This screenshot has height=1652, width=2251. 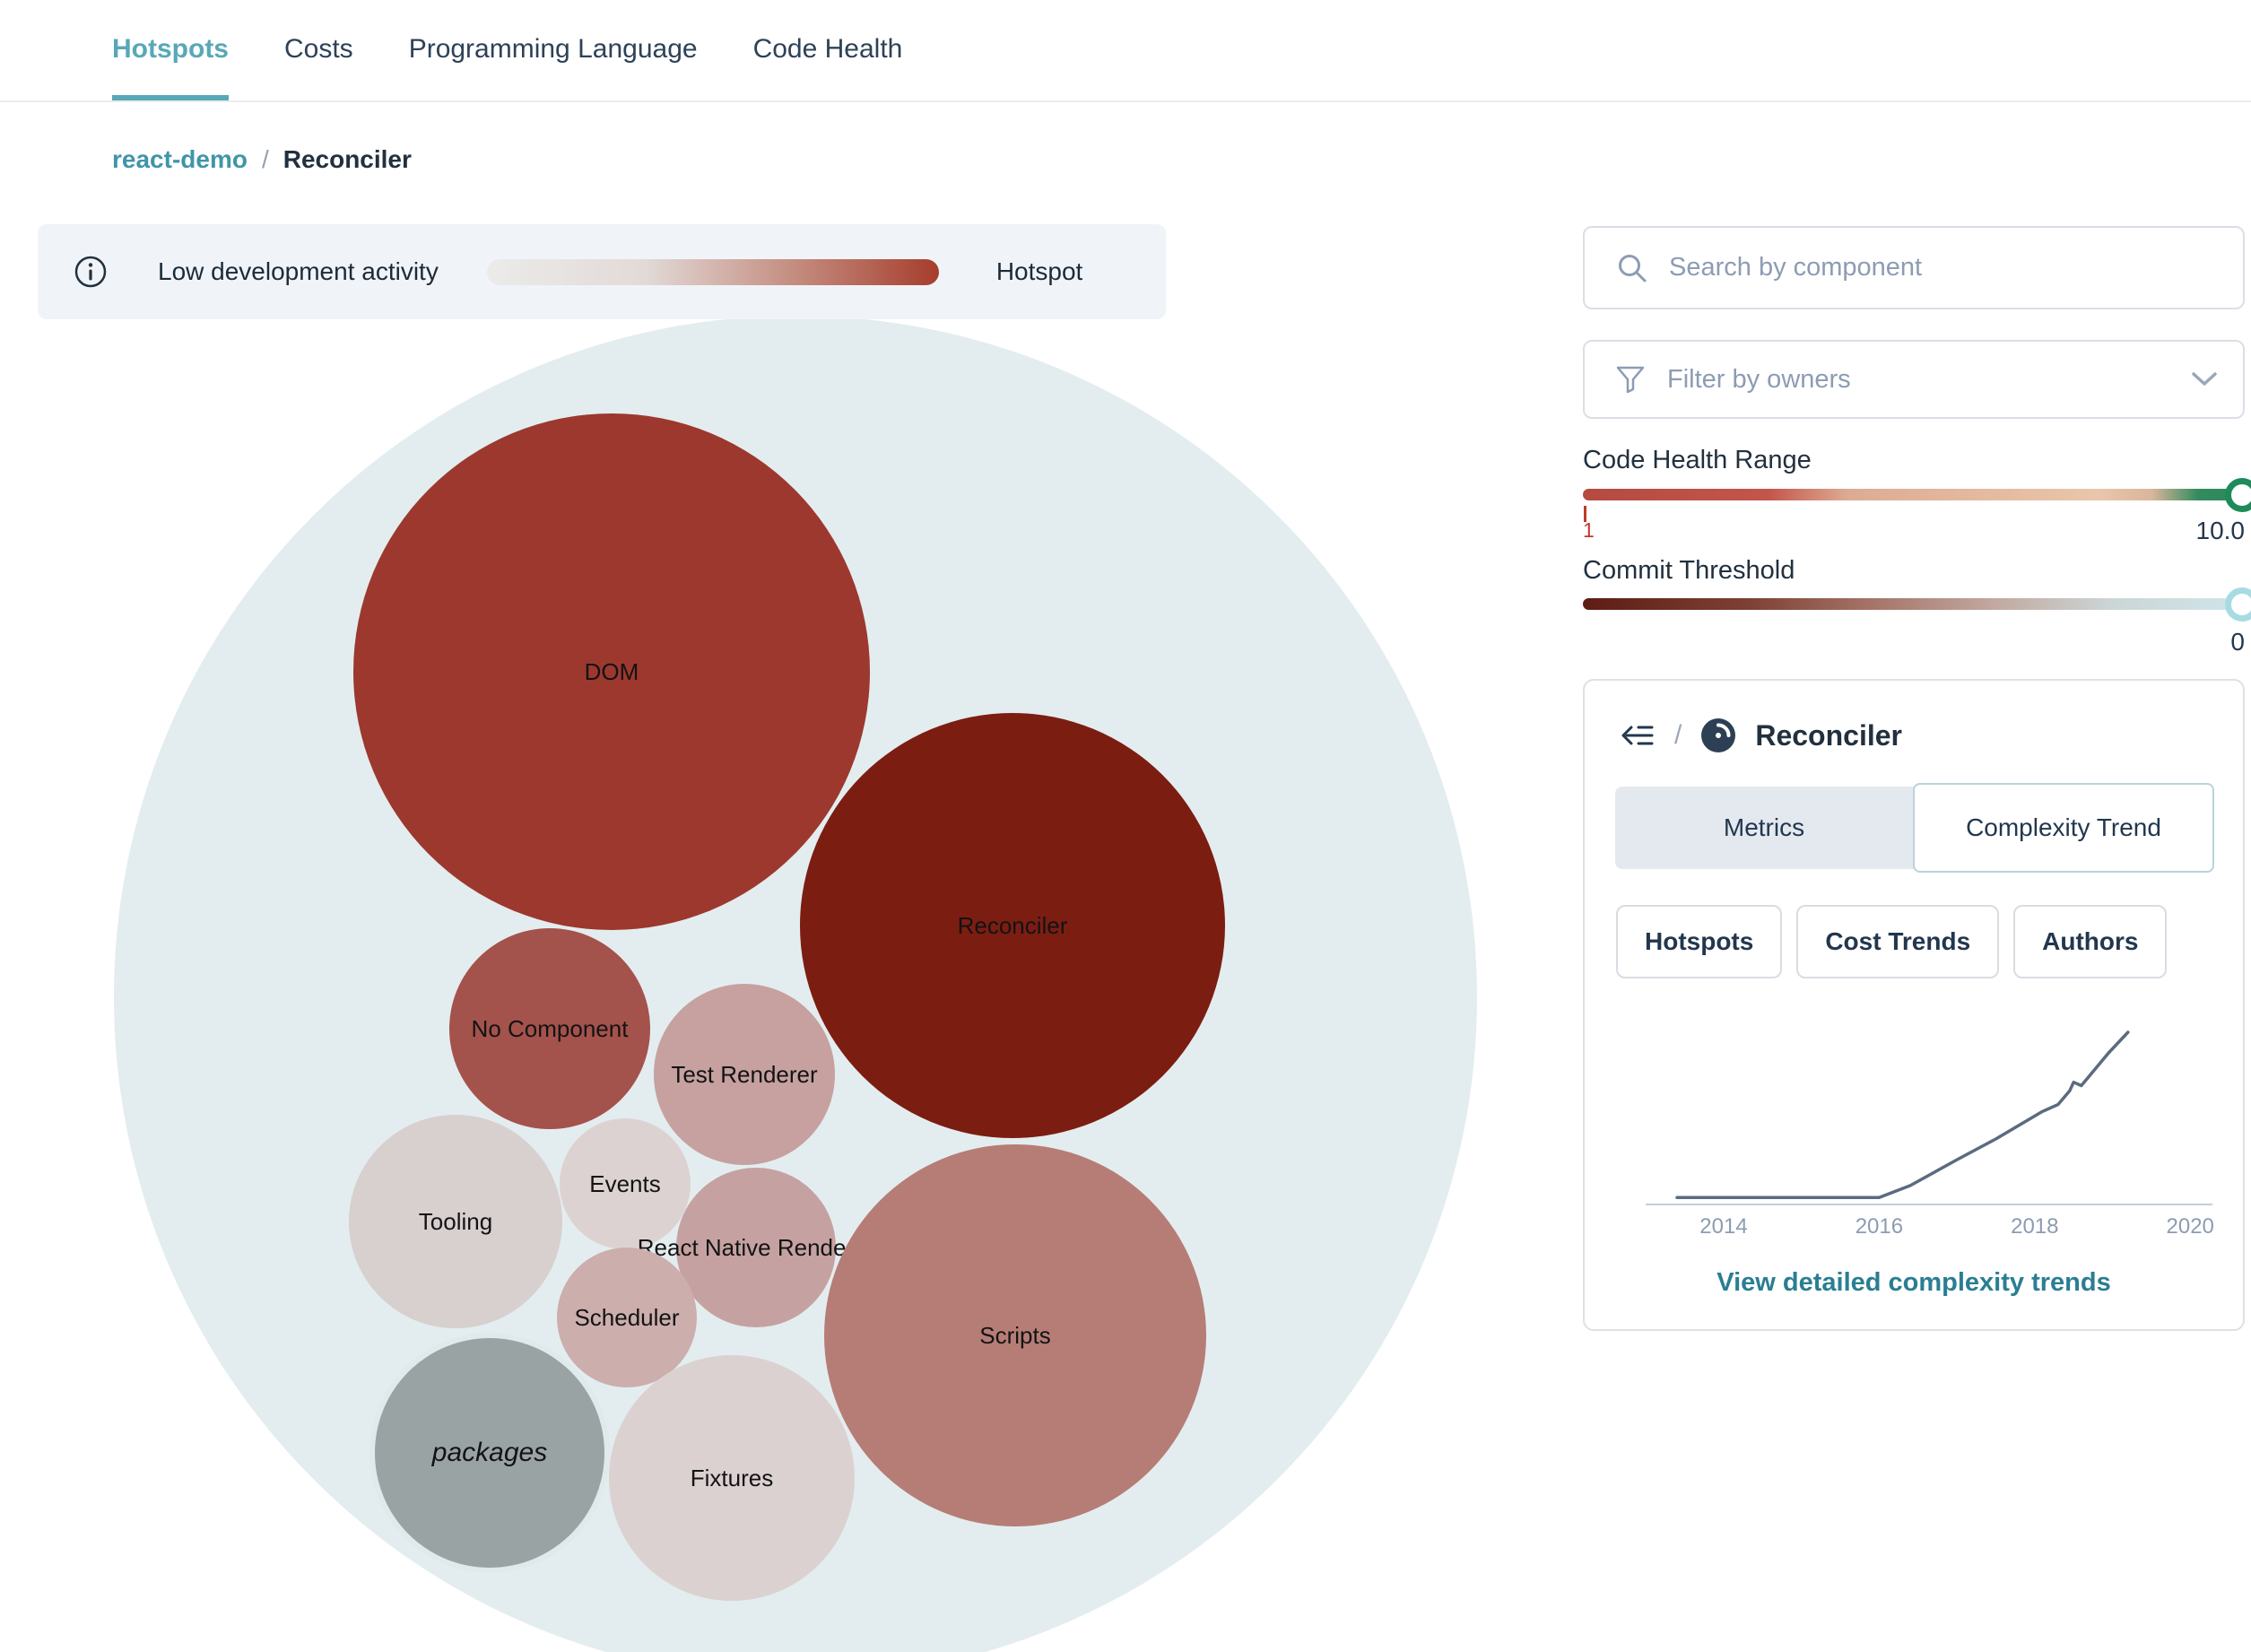 I want to click on legend-low-label: Low development activity, so click(x=298, y=271).